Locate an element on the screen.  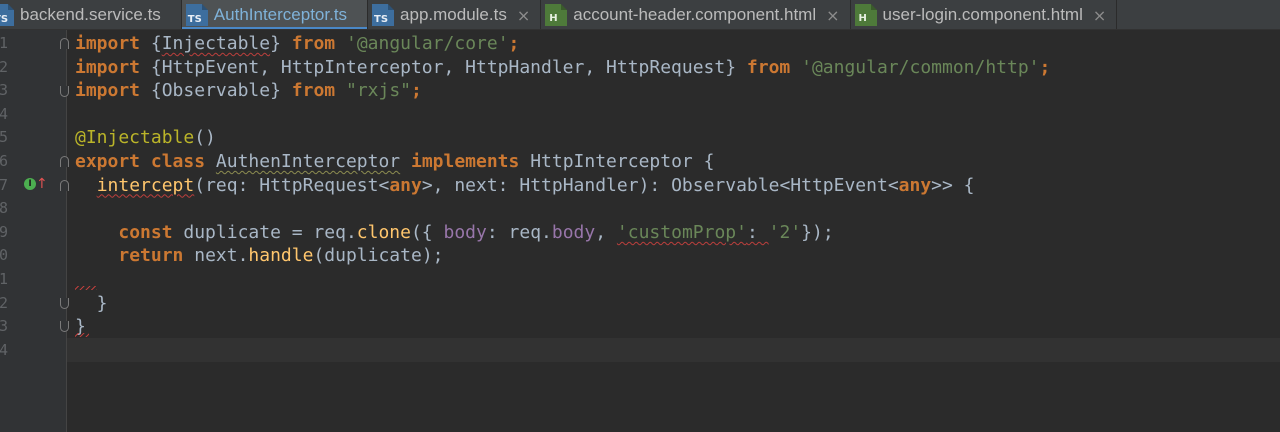
arrow-up-icon: ↑ is located at coordinates (42, 184).